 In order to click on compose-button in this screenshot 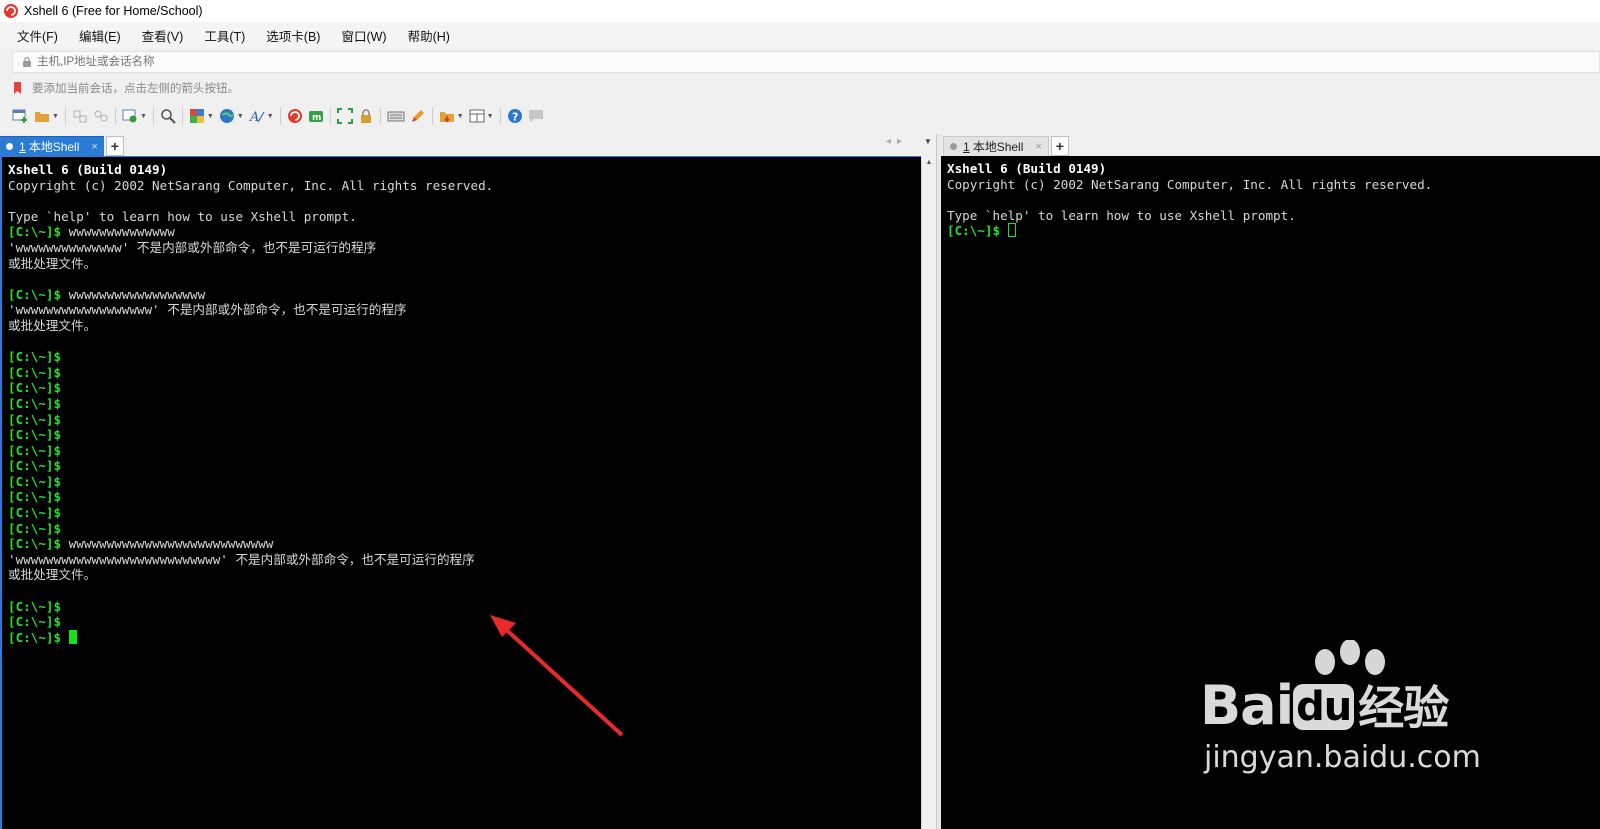, I will do `click(418, 116)`.